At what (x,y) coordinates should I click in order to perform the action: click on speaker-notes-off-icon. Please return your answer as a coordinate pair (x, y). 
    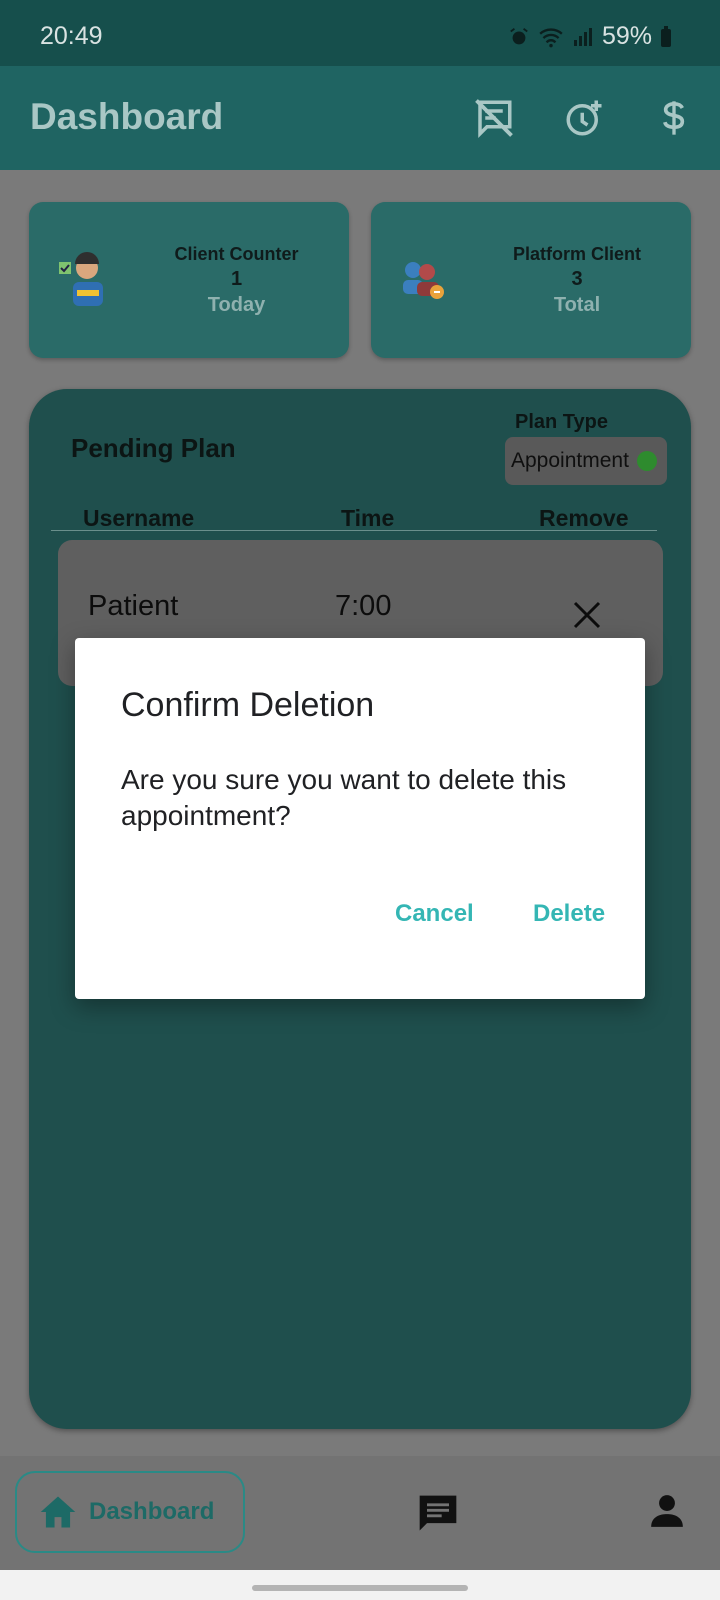
    Looking at the image, I should click on (494, 118).